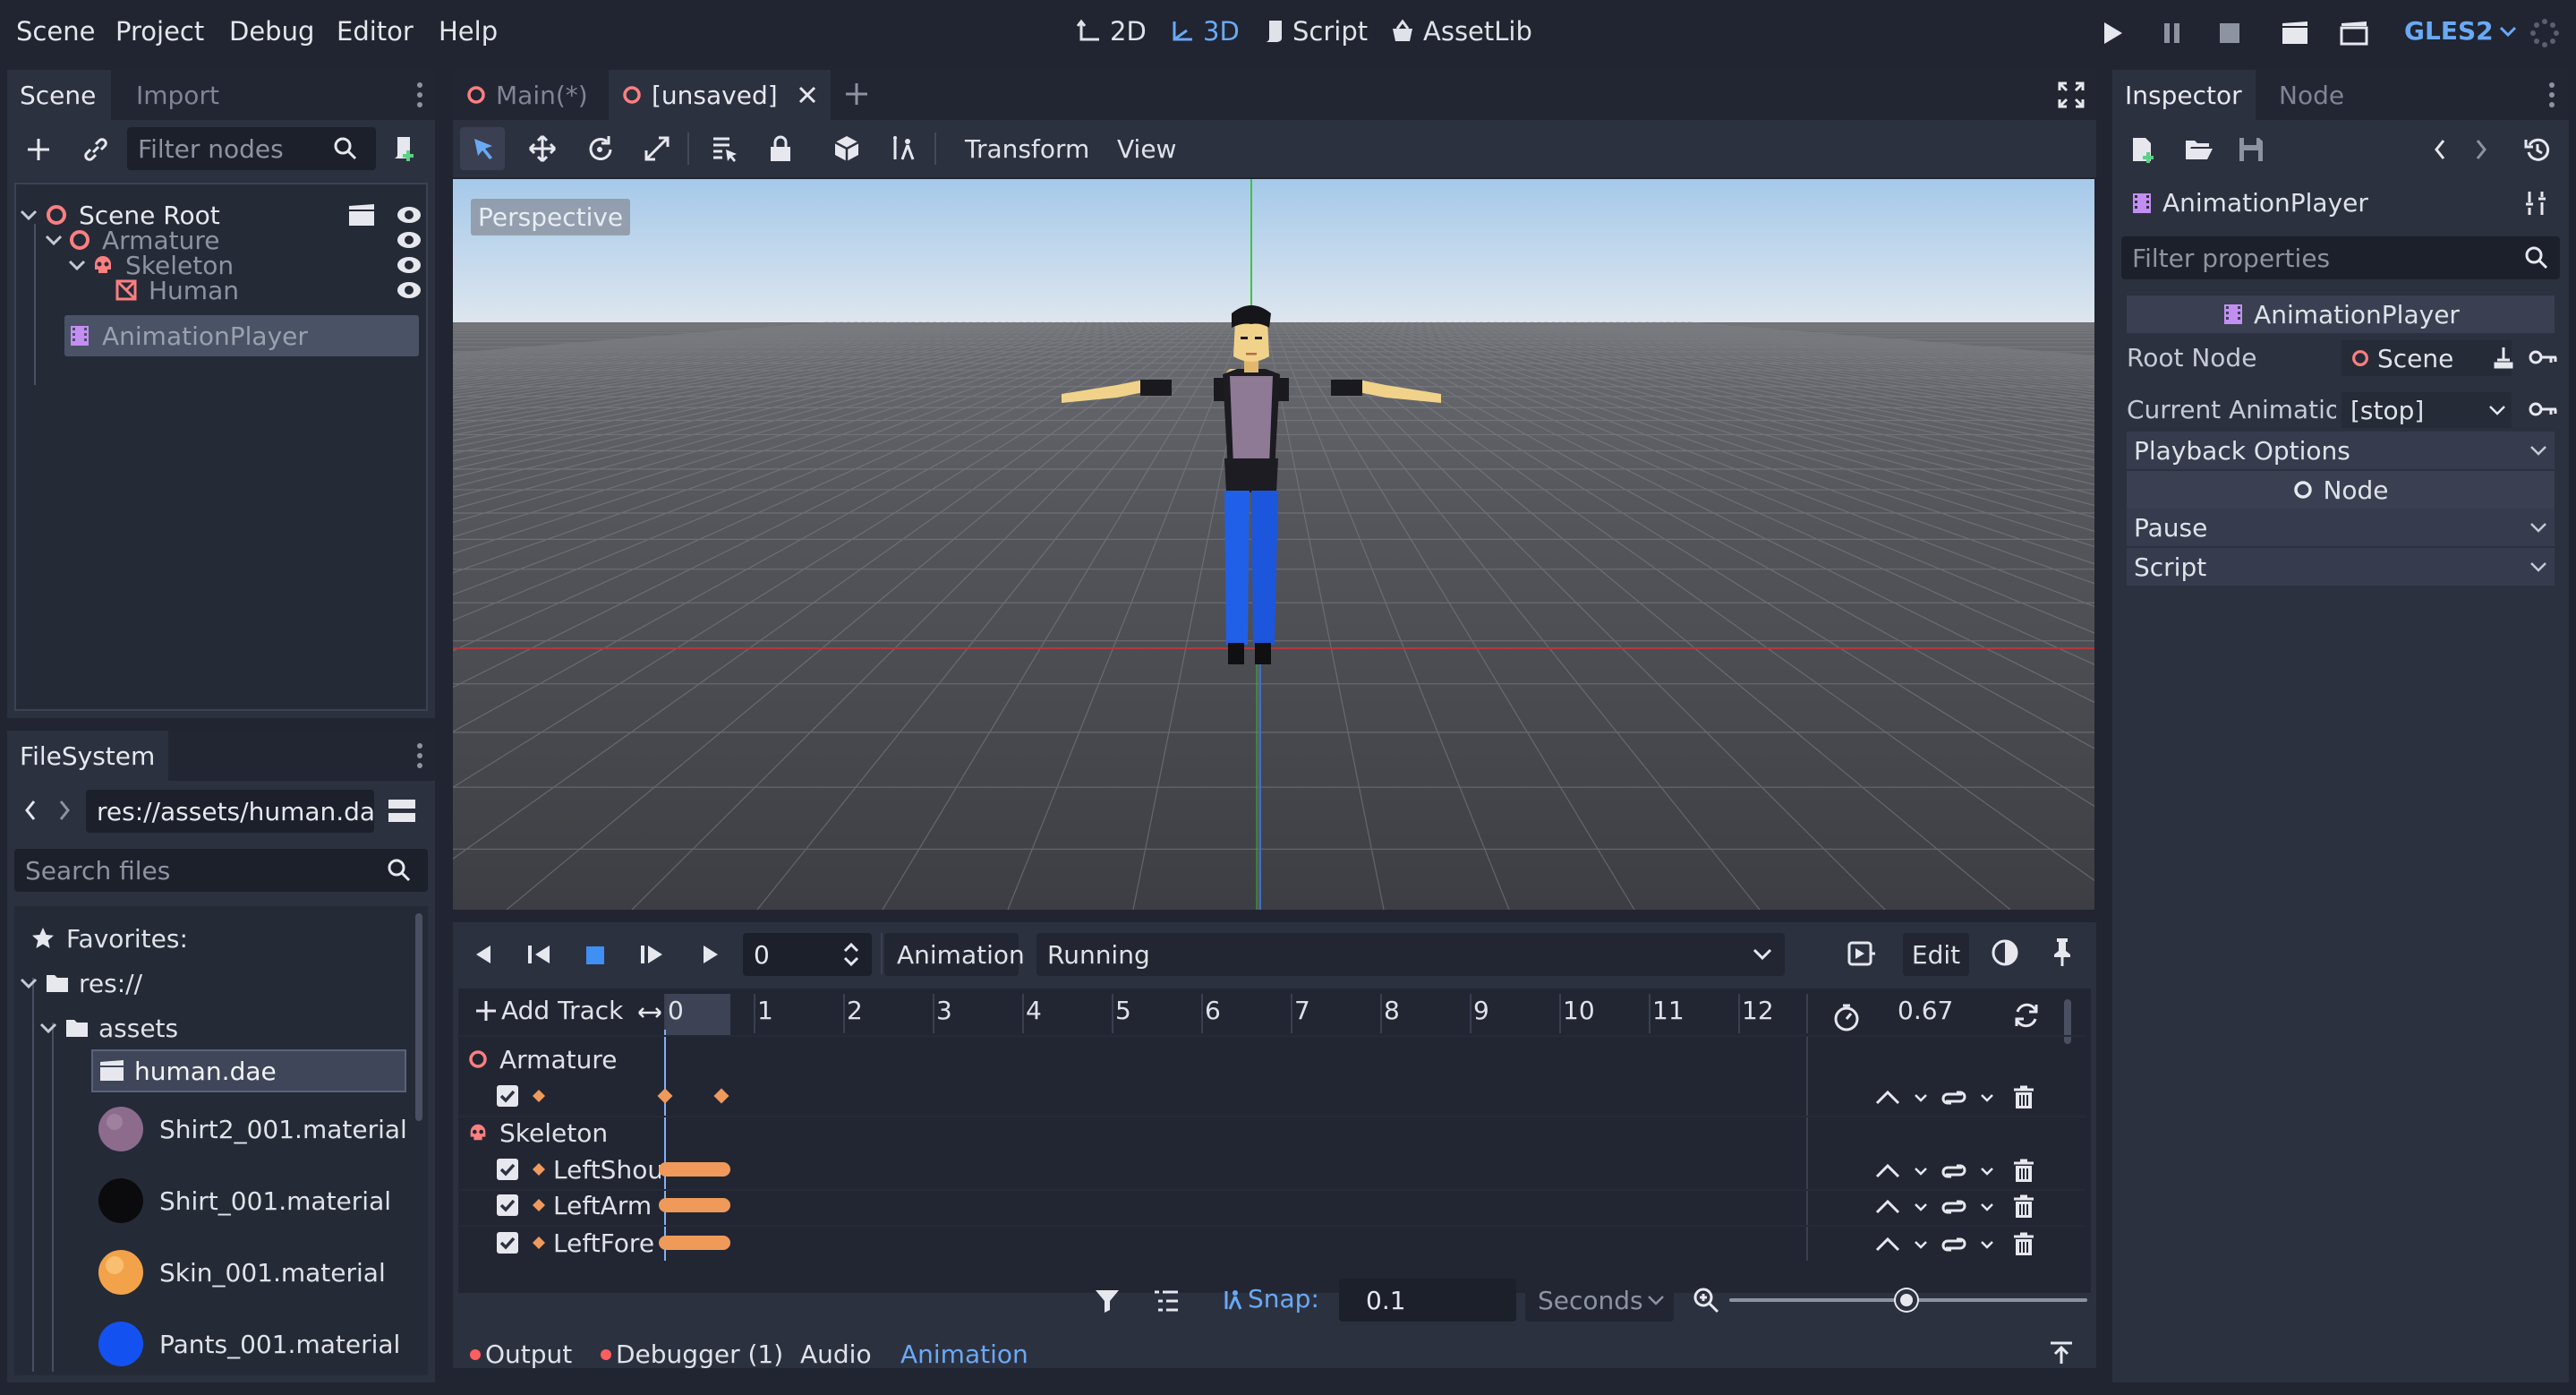 This screenshot has width=2576, height=1395. I want to click on folder-assets-item: assets, so click(108, 1027).